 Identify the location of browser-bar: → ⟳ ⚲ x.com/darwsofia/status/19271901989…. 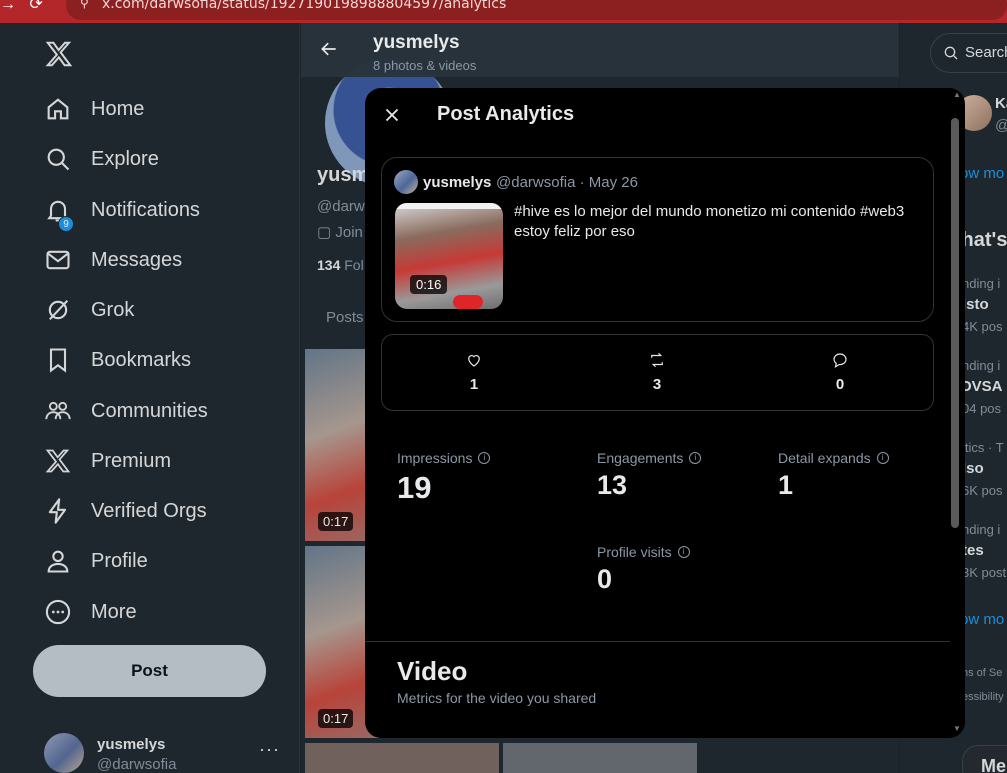
(503, 11).